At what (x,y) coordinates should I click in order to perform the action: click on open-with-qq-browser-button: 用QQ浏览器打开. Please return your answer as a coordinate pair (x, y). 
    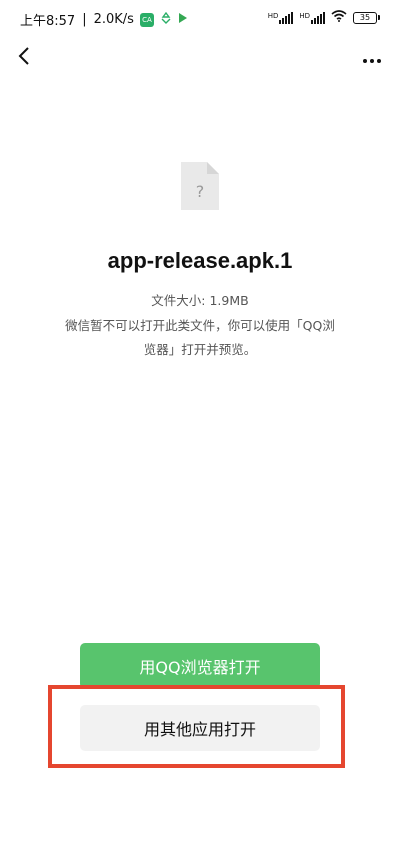
    Looking at the image, I should click on (200, 666).